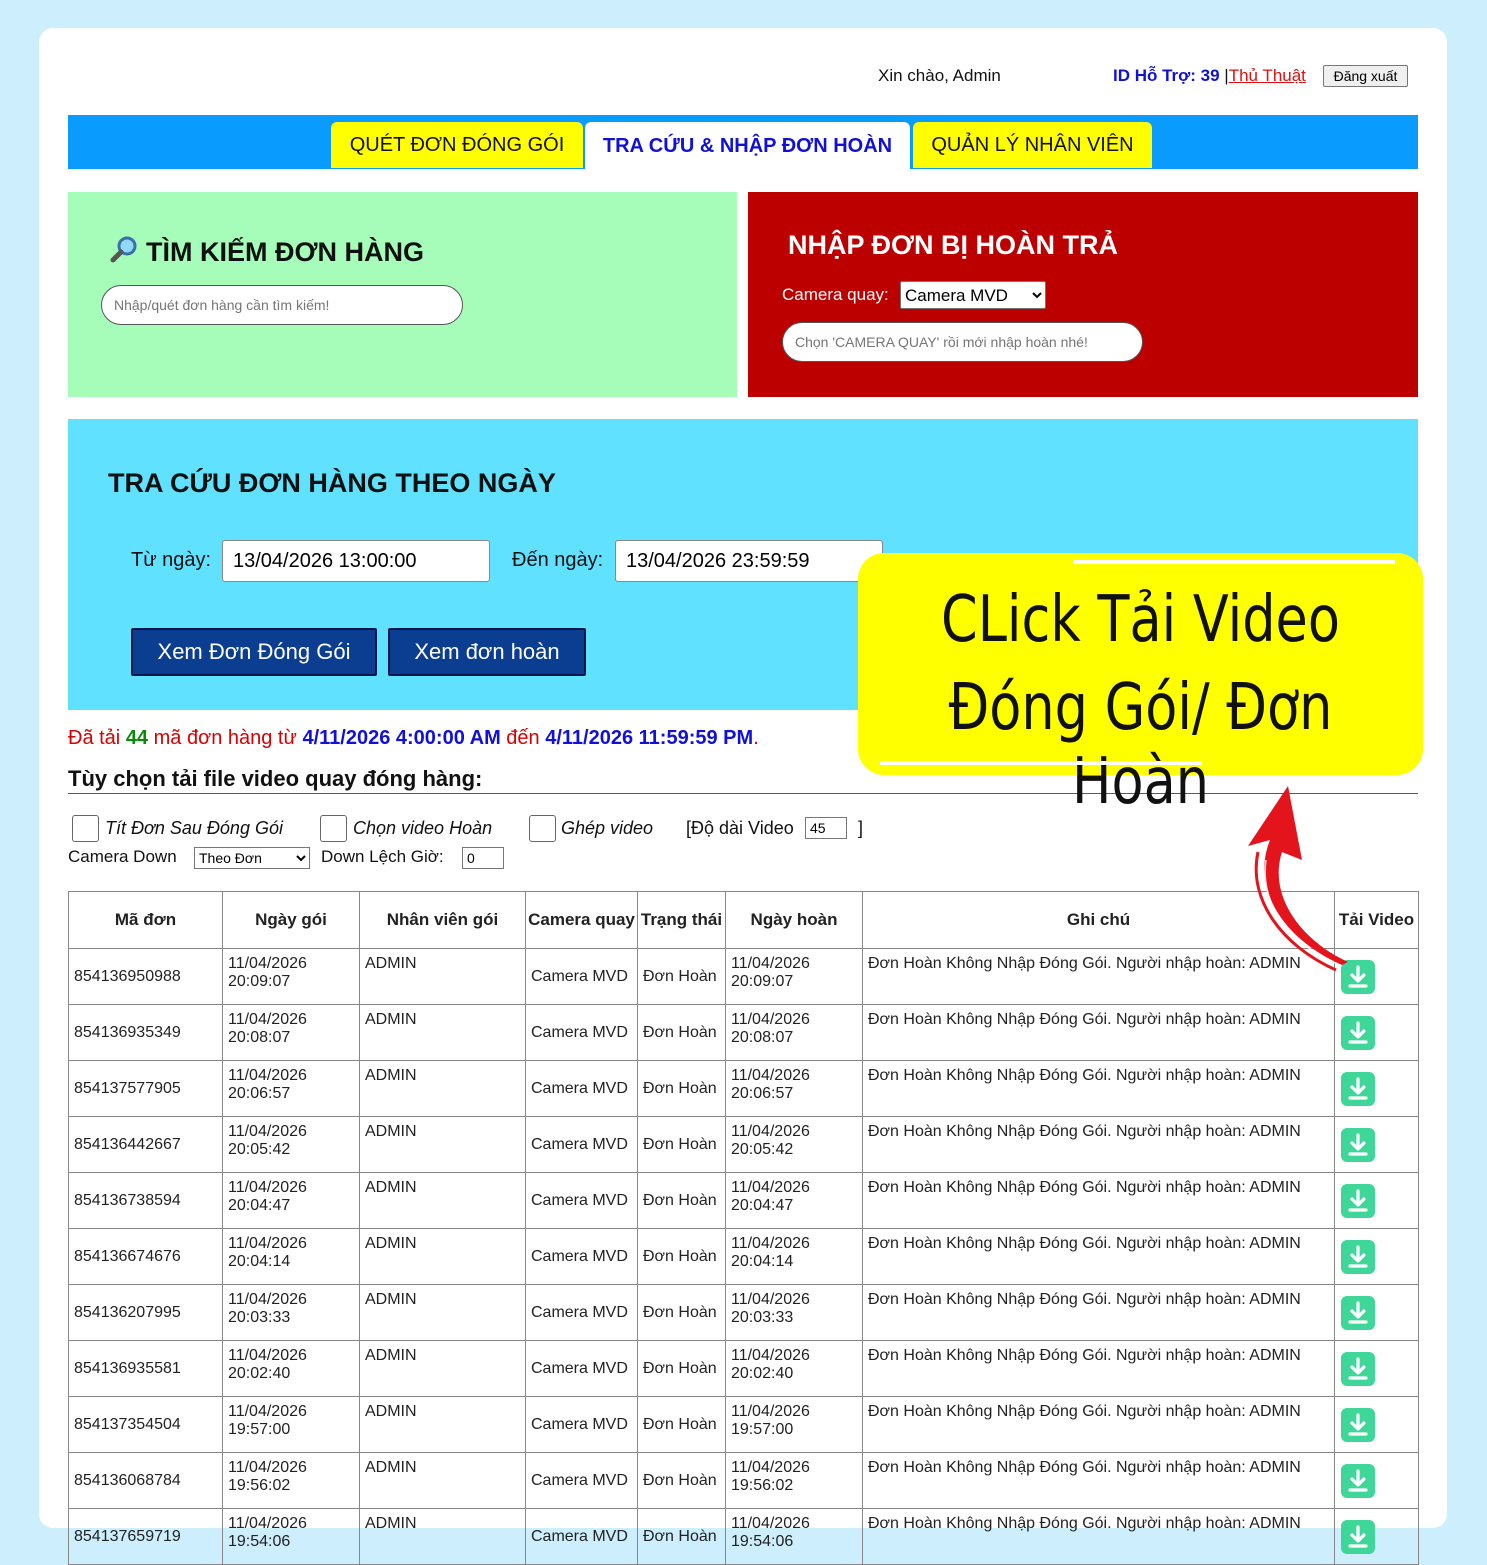 The image size is (1487, 1565). Describe the element at coordinates (442, 1088) in the screenshot. I see `staff-cell: ADMIN` at that location.